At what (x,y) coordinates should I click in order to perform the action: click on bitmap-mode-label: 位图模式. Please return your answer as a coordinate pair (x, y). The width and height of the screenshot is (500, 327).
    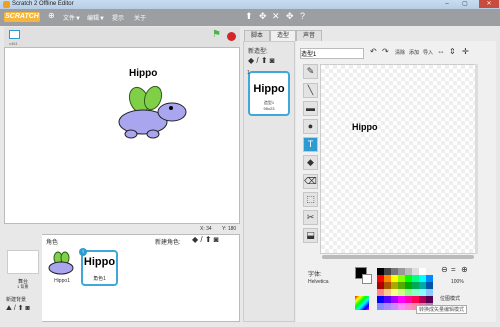
    Looking at the image, I should click on (450, 299).